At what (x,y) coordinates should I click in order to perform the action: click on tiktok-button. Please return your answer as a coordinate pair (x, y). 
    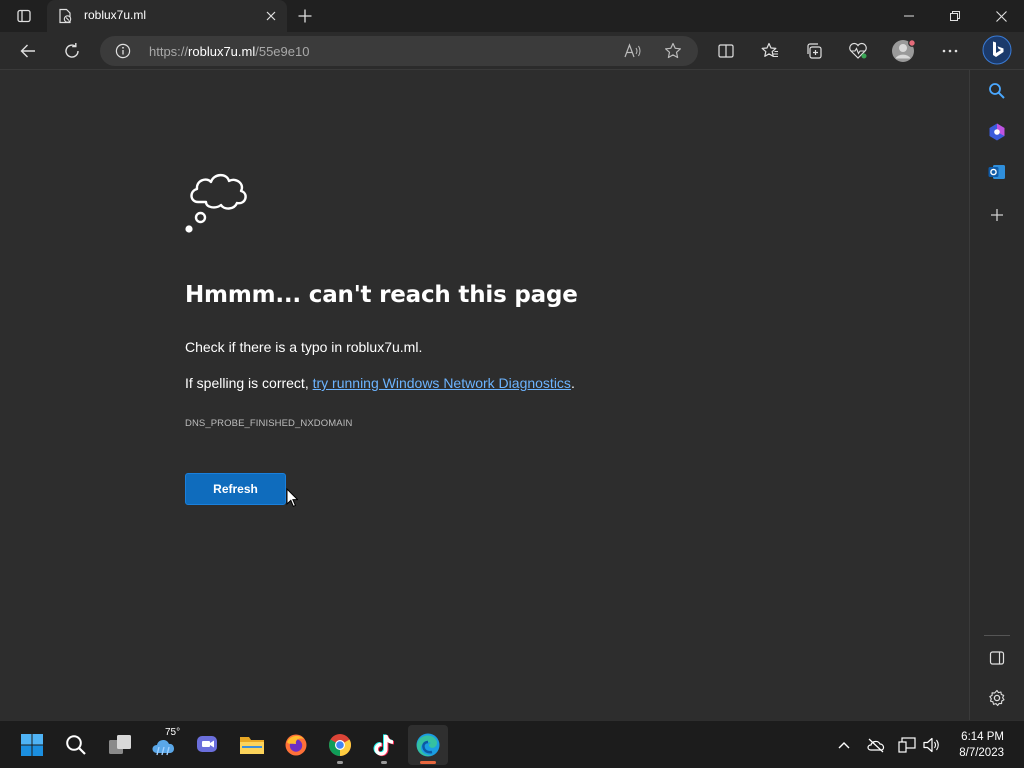
    Looking at the image, I should click on (384, 745).